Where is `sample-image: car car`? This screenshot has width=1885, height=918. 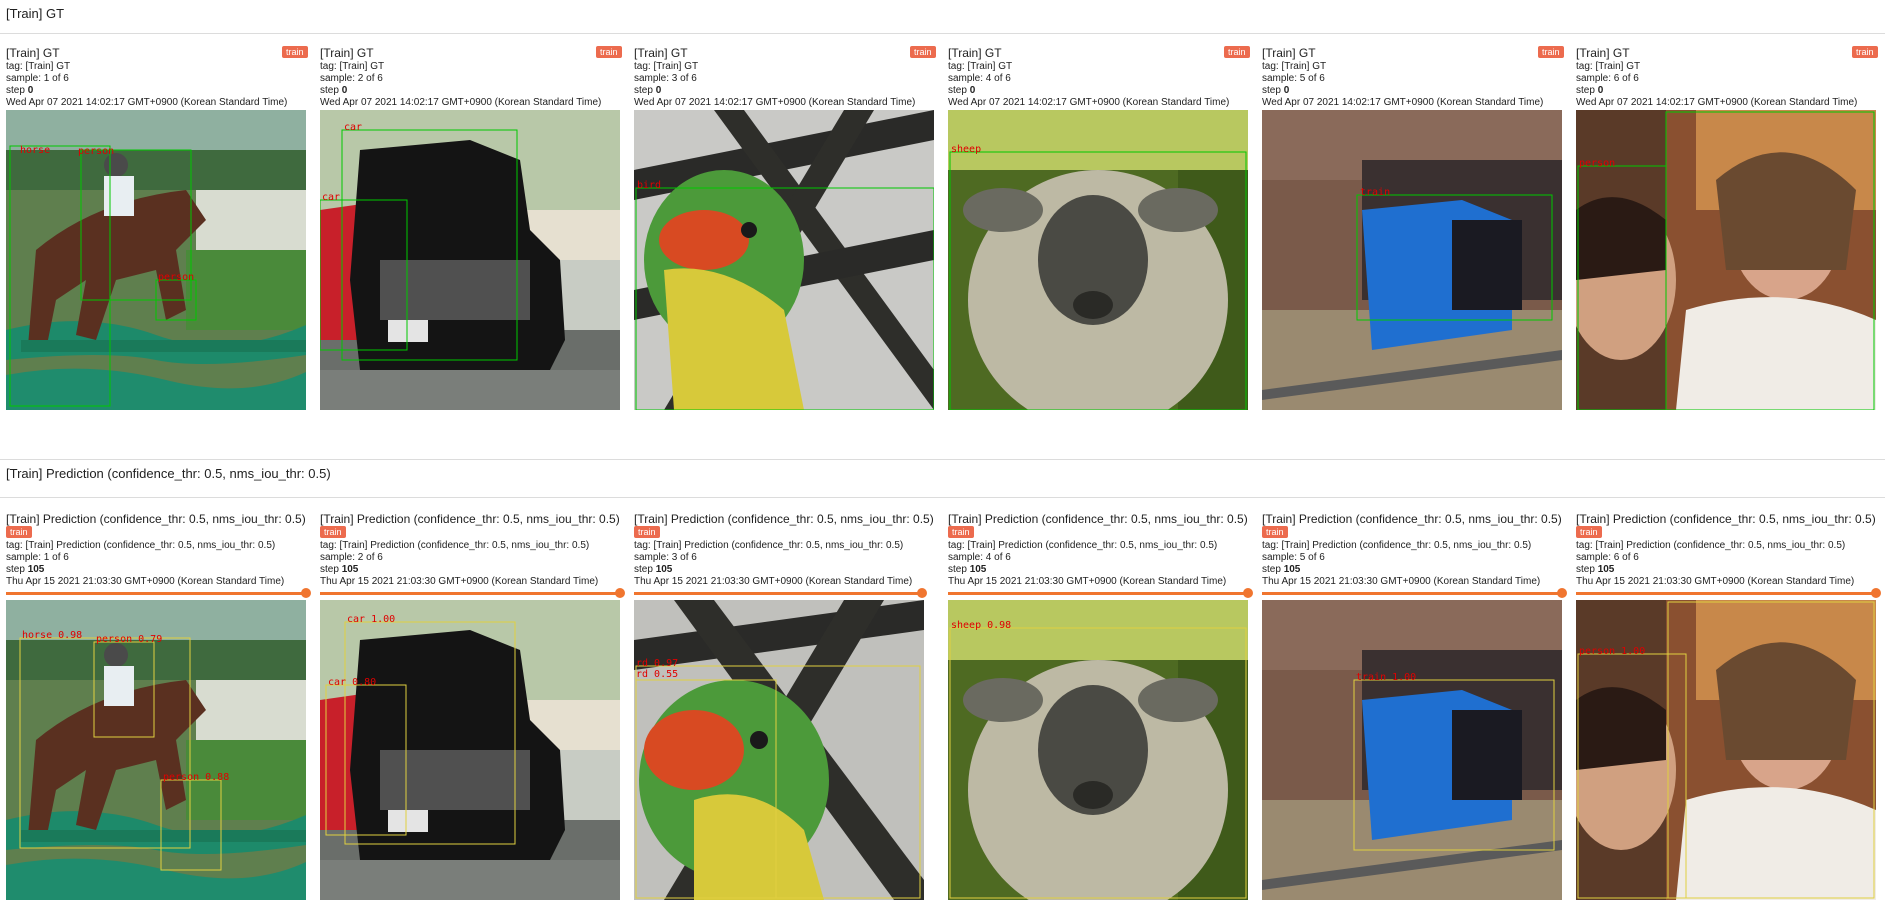 sample-image: car car is located at coordinates (470, 260).